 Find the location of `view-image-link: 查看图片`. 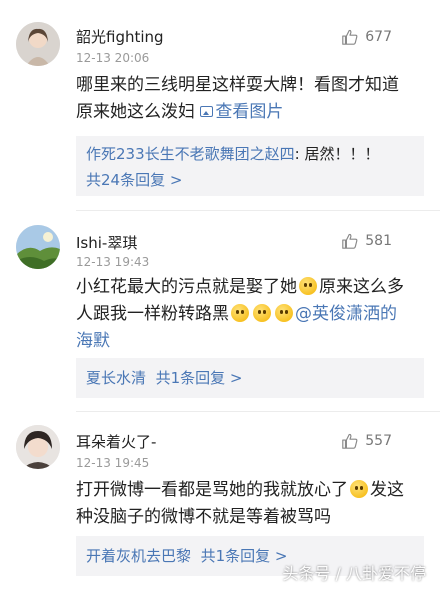

view-image-link: 查看图片 is located at coordinates (241, 112).